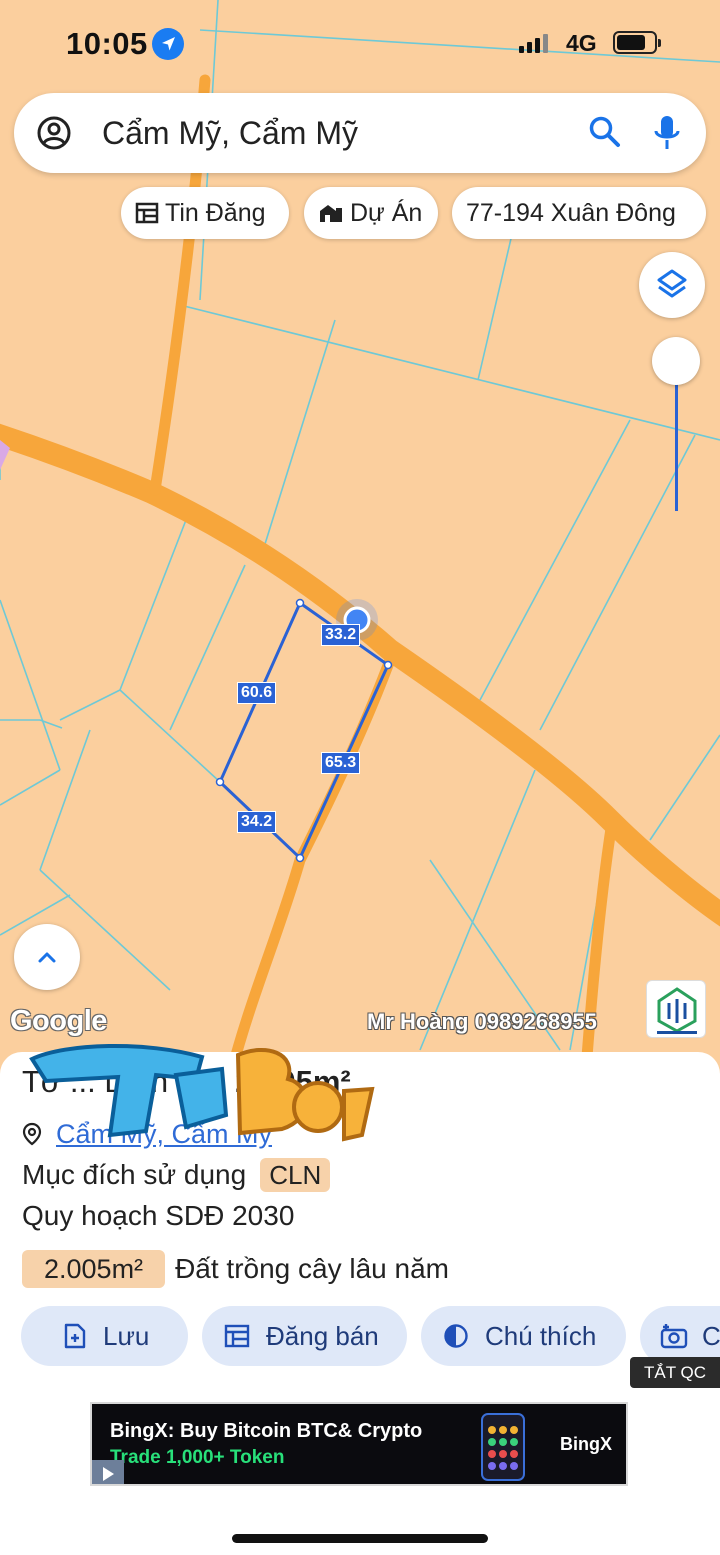 The height and width of the screenshot is (1555, 720). What do you see at coordinates (675, 1372) in the screenshot?
I see `close-ad-button: TẮT QC` at bounding box center [675, 1372].